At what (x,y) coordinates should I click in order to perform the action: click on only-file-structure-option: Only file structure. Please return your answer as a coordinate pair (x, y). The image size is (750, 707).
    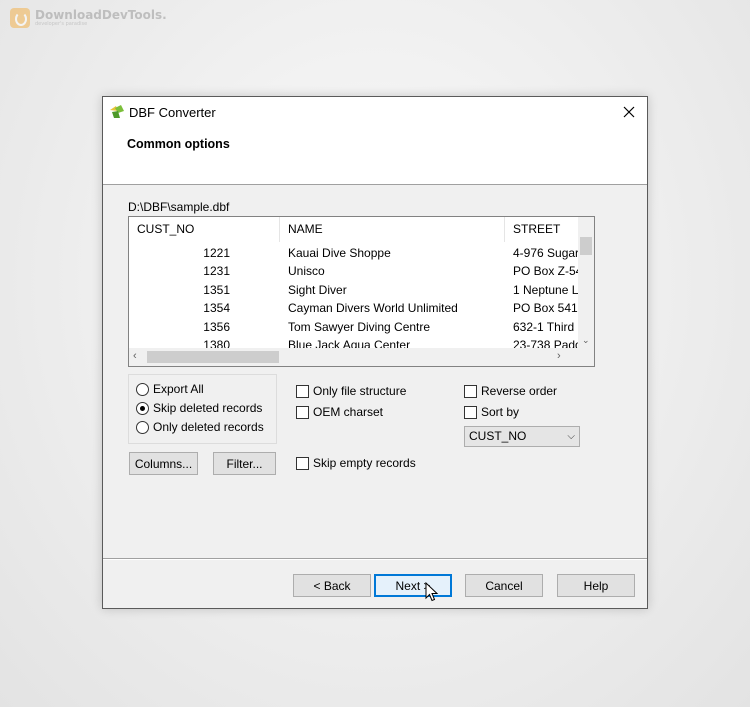
    Looking at the image, I should click on (351, 391).